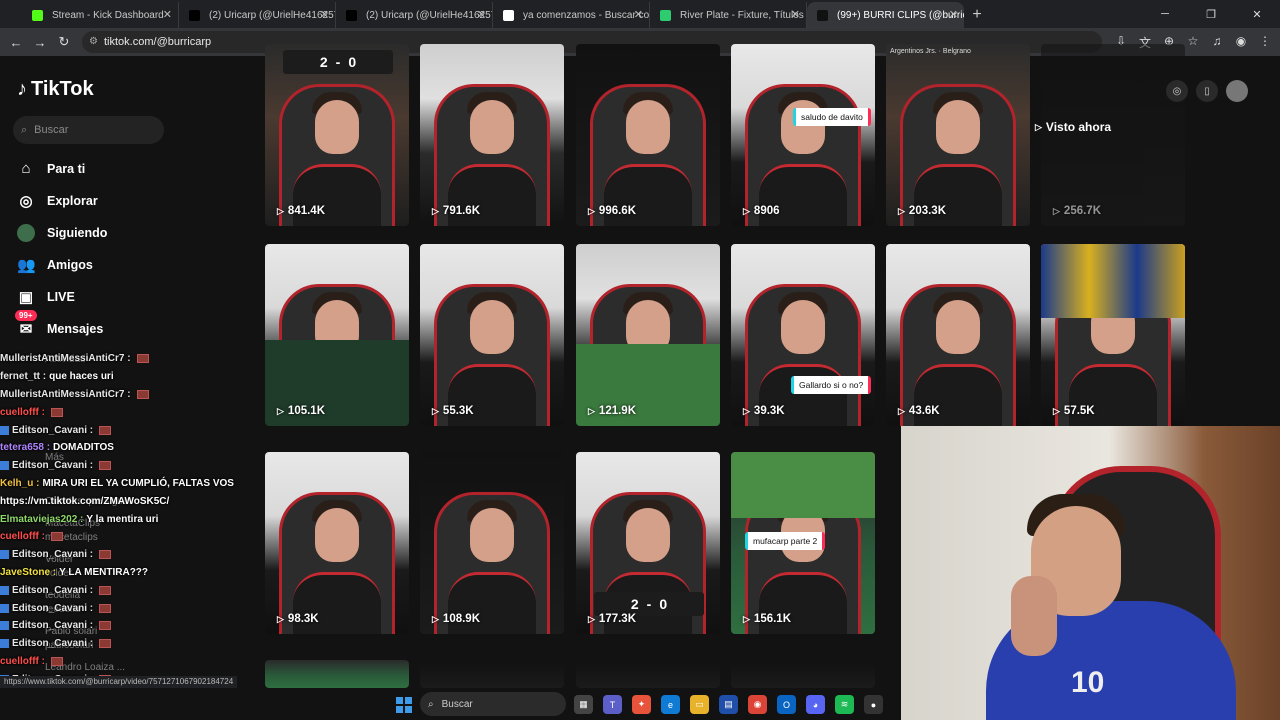  I want to click on chat-message: Editson_Cavani :, so click(125, 590).